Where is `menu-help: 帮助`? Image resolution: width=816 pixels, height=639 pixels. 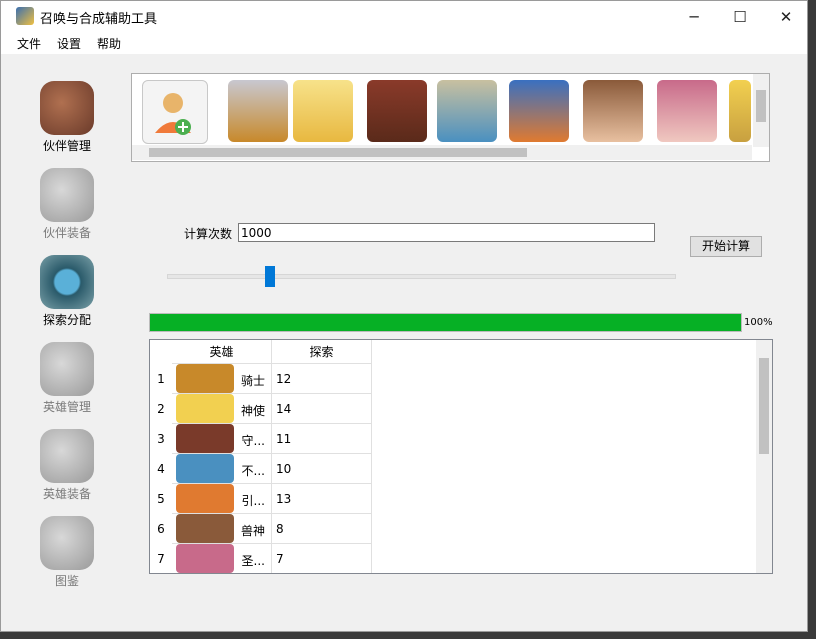
menu-help: 帮助 is located at coordinates (109, 43).